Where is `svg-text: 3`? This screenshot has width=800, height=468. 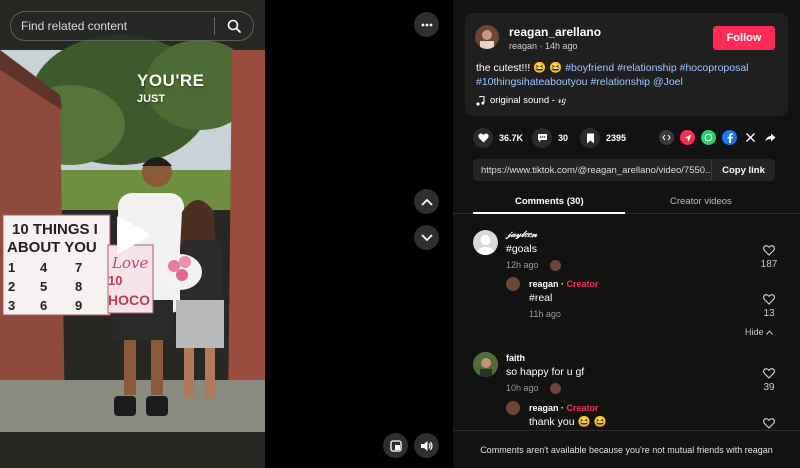
svg-text: 3 is located at coordinates (11, 305).